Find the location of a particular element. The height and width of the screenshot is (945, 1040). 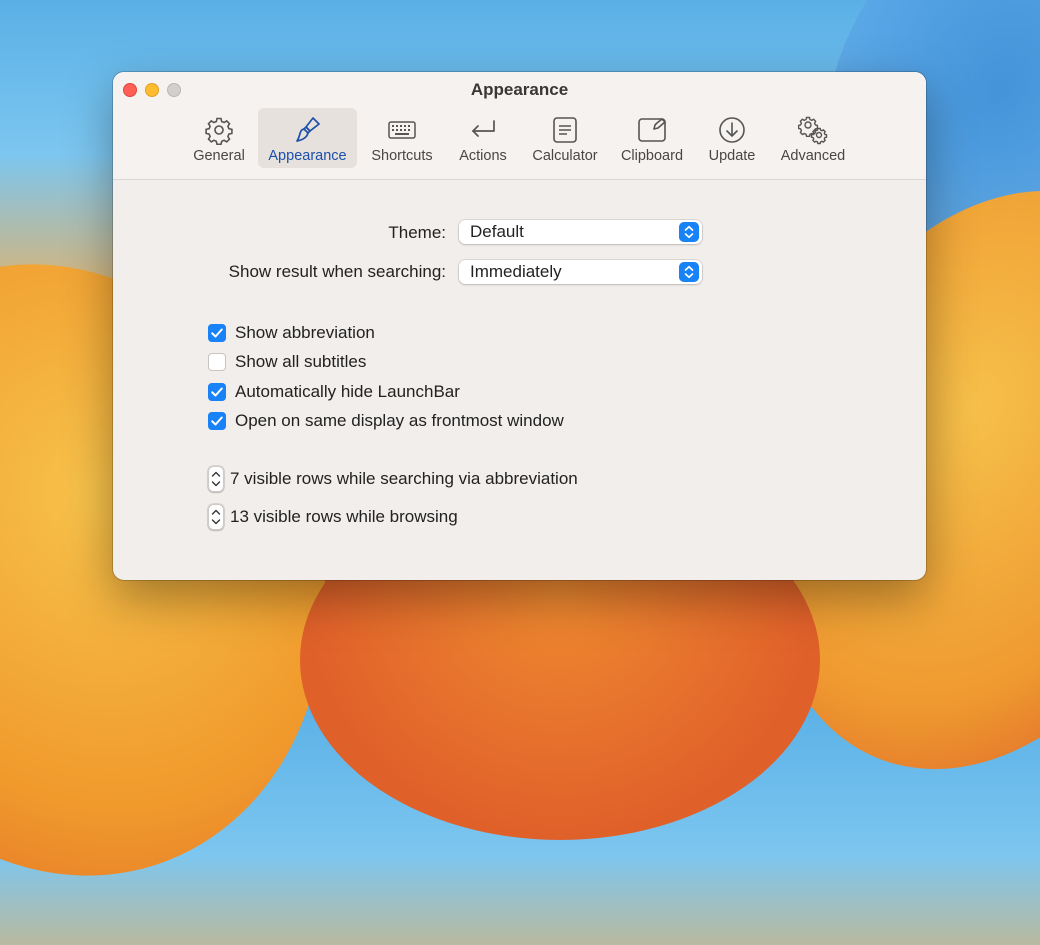

show-result-popup: Immediately is located at coordinates (580, 272).